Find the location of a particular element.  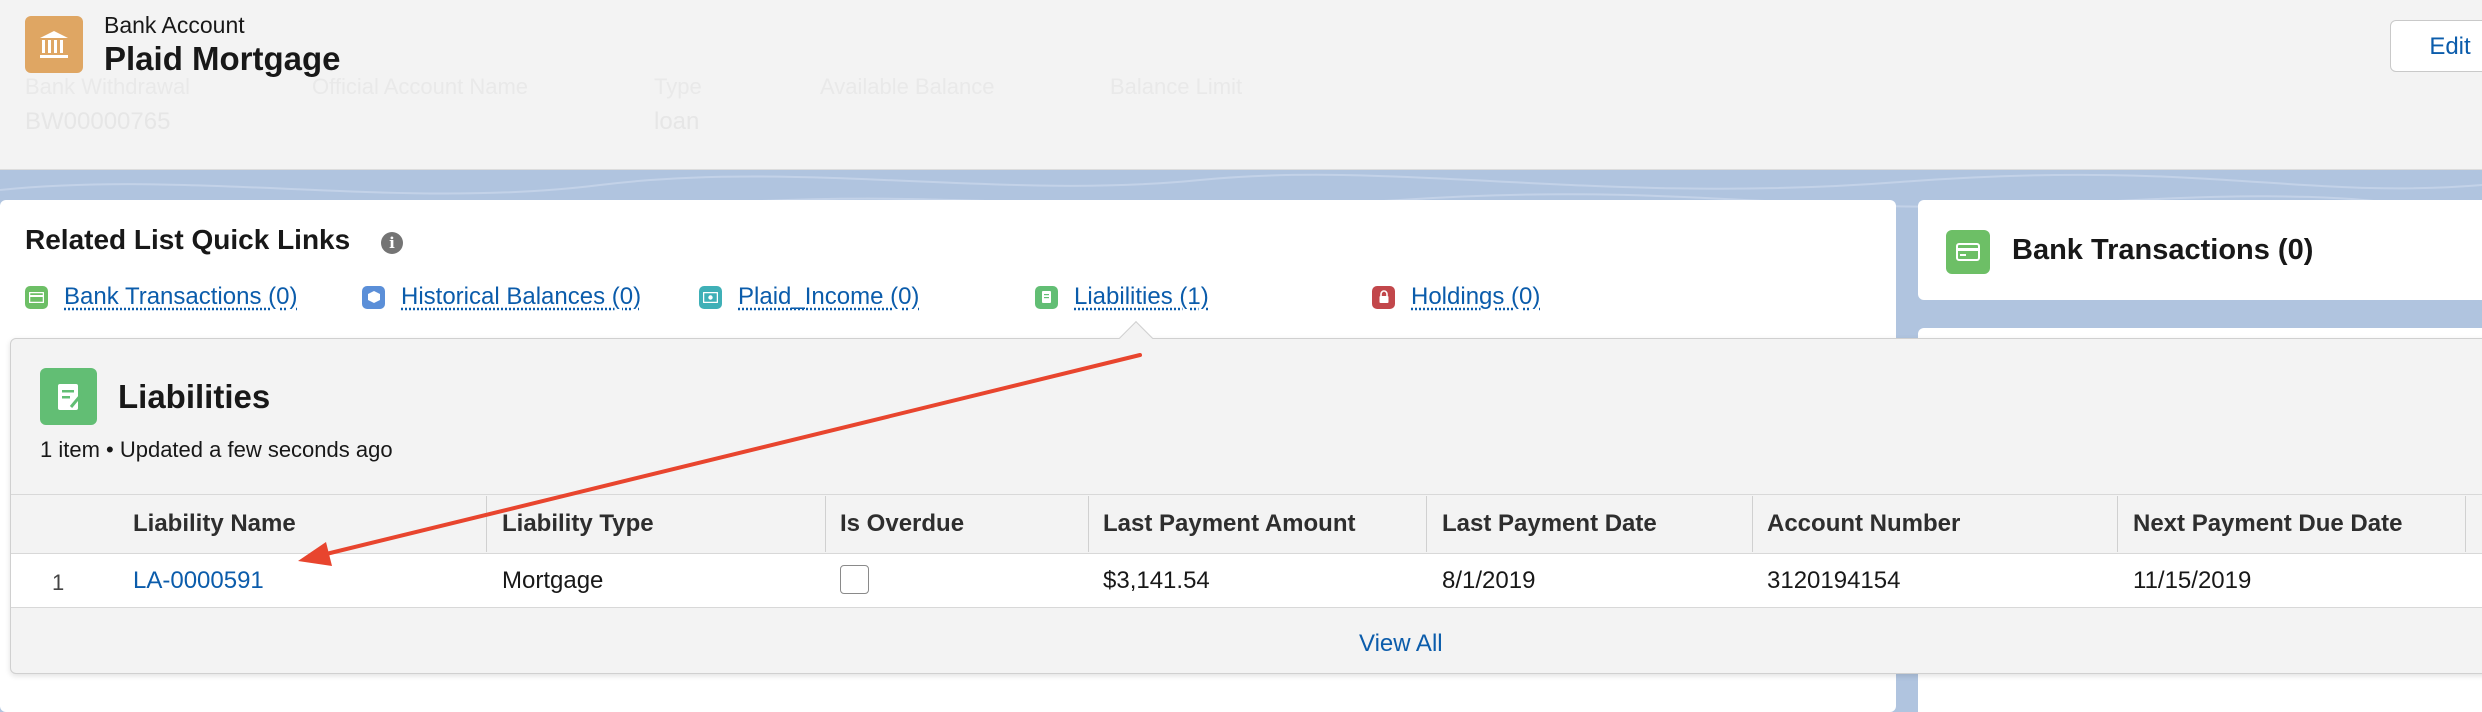

quick-link-label: Holdings (0) is located at coordinates (1475, 297).